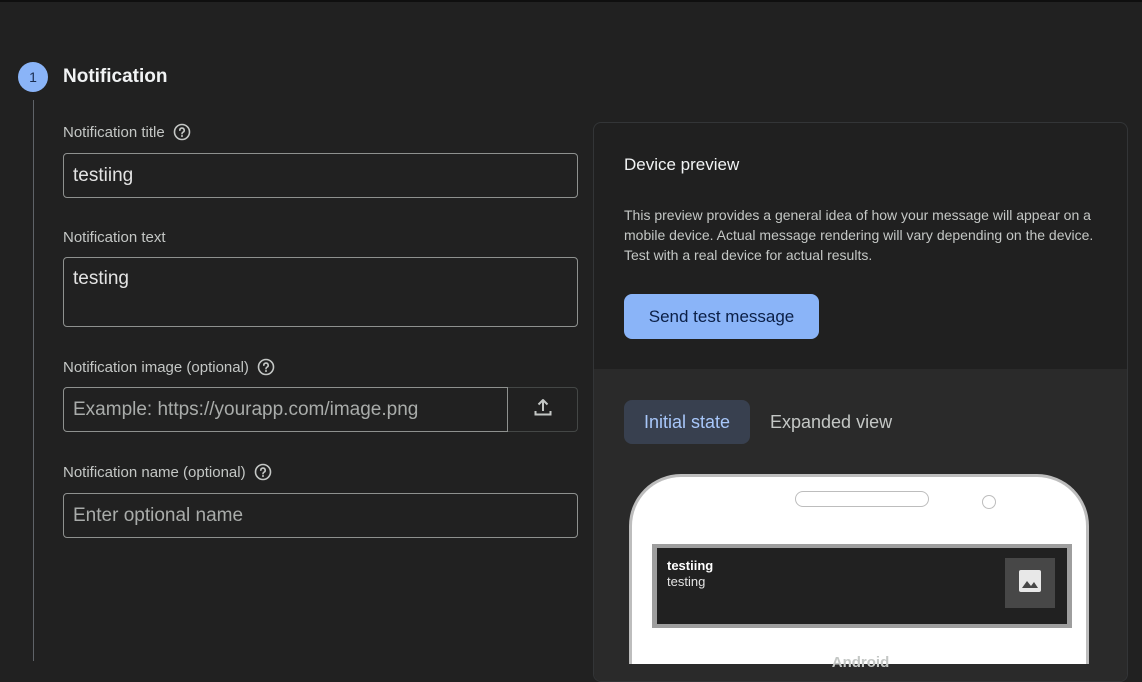 The height and width of the screenshot is (682, 1142). I want to click on notification-image-label: Notification image (optional), so click(169, 367).